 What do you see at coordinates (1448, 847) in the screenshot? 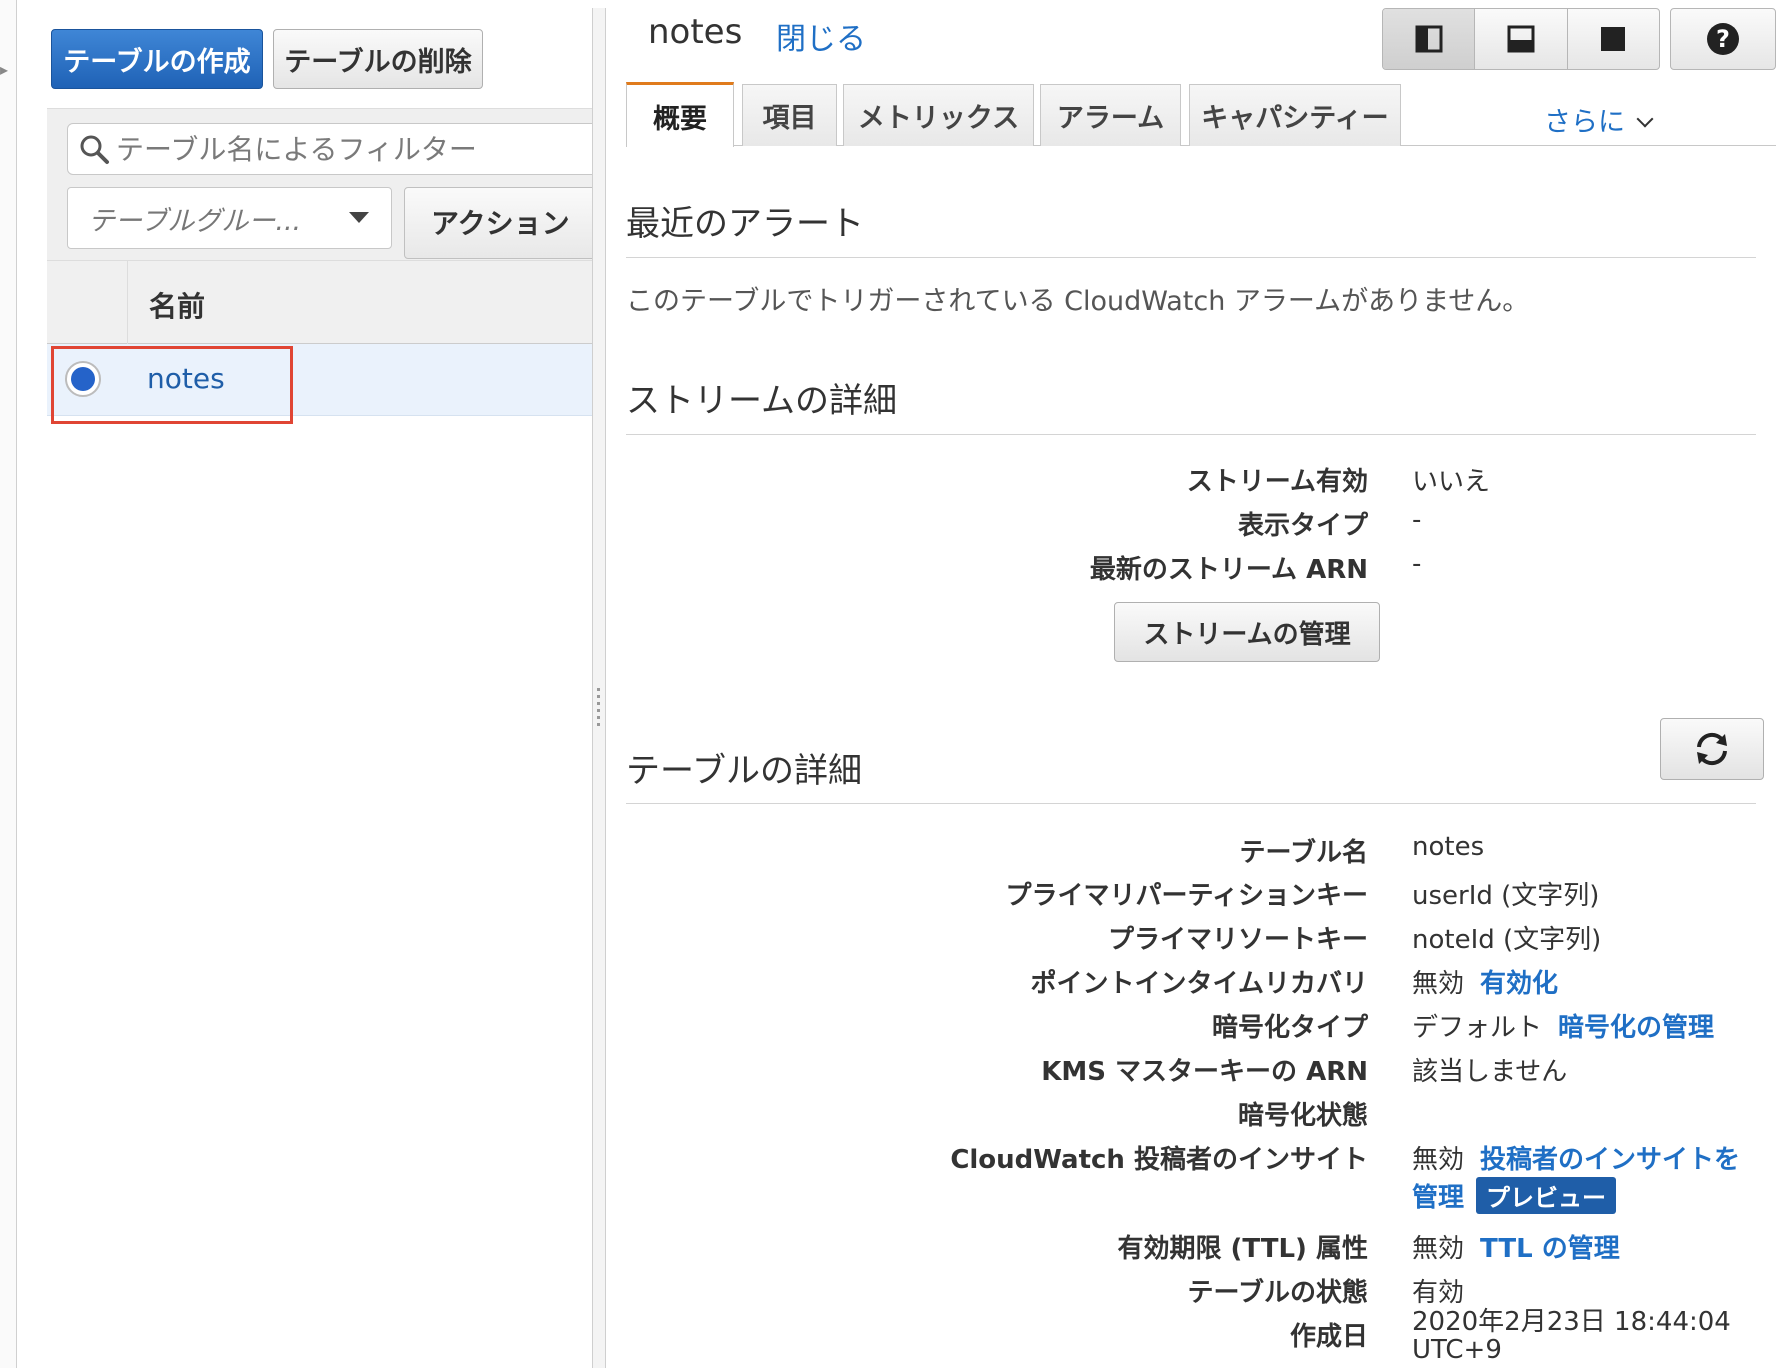
I see `table-name-value: notes` at bounding box center [1448, 847].